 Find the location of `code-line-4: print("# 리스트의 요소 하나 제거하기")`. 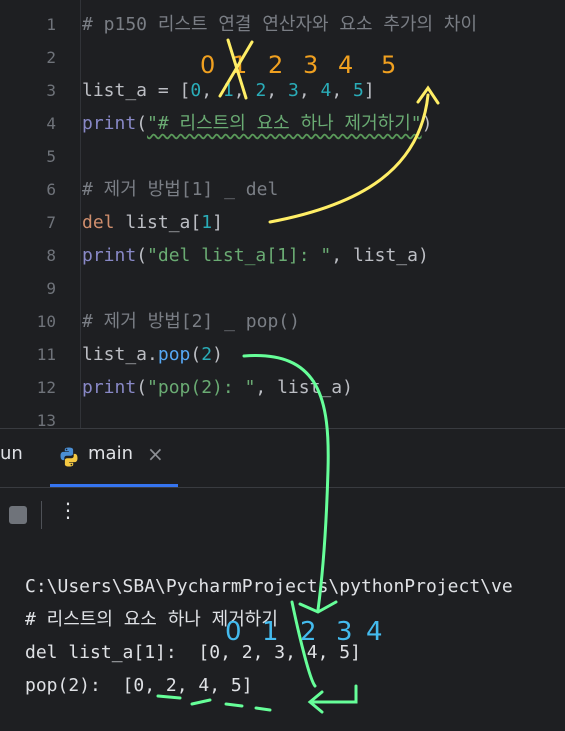

code-line-4: print("# 리스트의 요소 하나 제거하기") is located at coordinates (257, 123).